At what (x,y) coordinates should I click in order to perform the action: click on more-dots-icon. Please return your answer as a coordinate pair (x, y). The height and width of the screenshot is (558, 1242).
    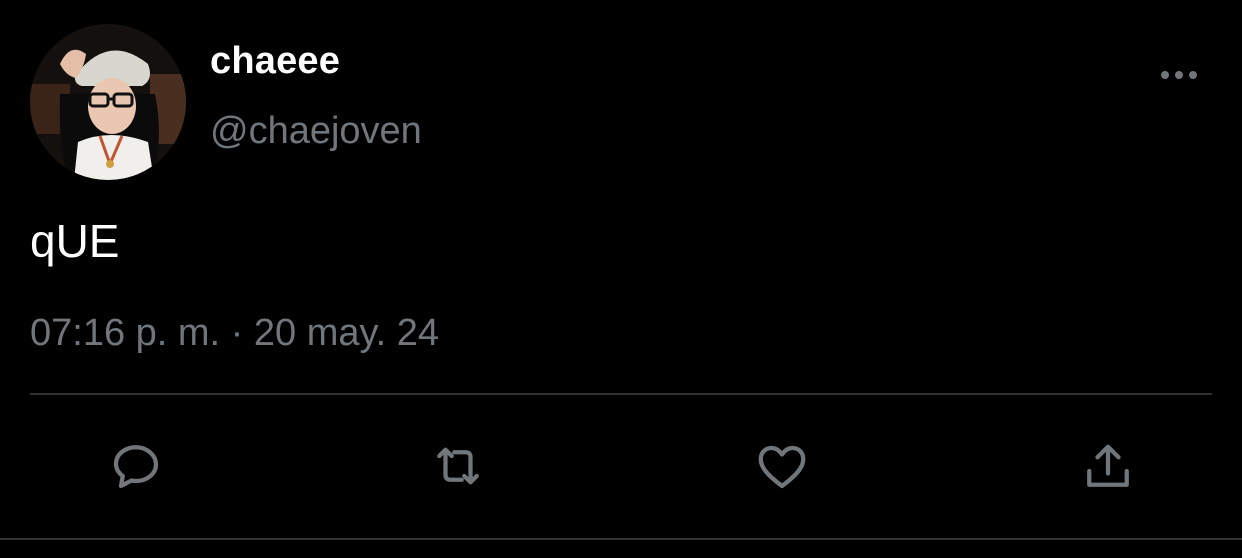
    Looking at the image, I should click on (1179, 75).